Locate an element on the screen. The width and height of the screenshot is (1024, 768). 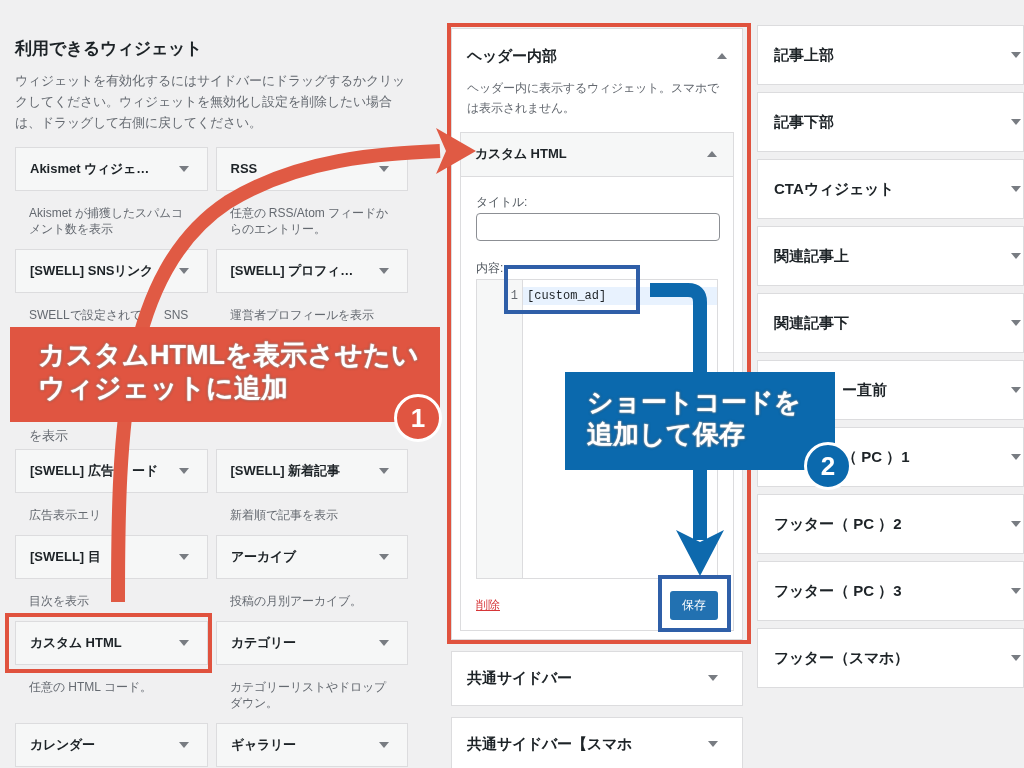
widget-item: [SWELL] 目 is located at coordinates (111, 557).